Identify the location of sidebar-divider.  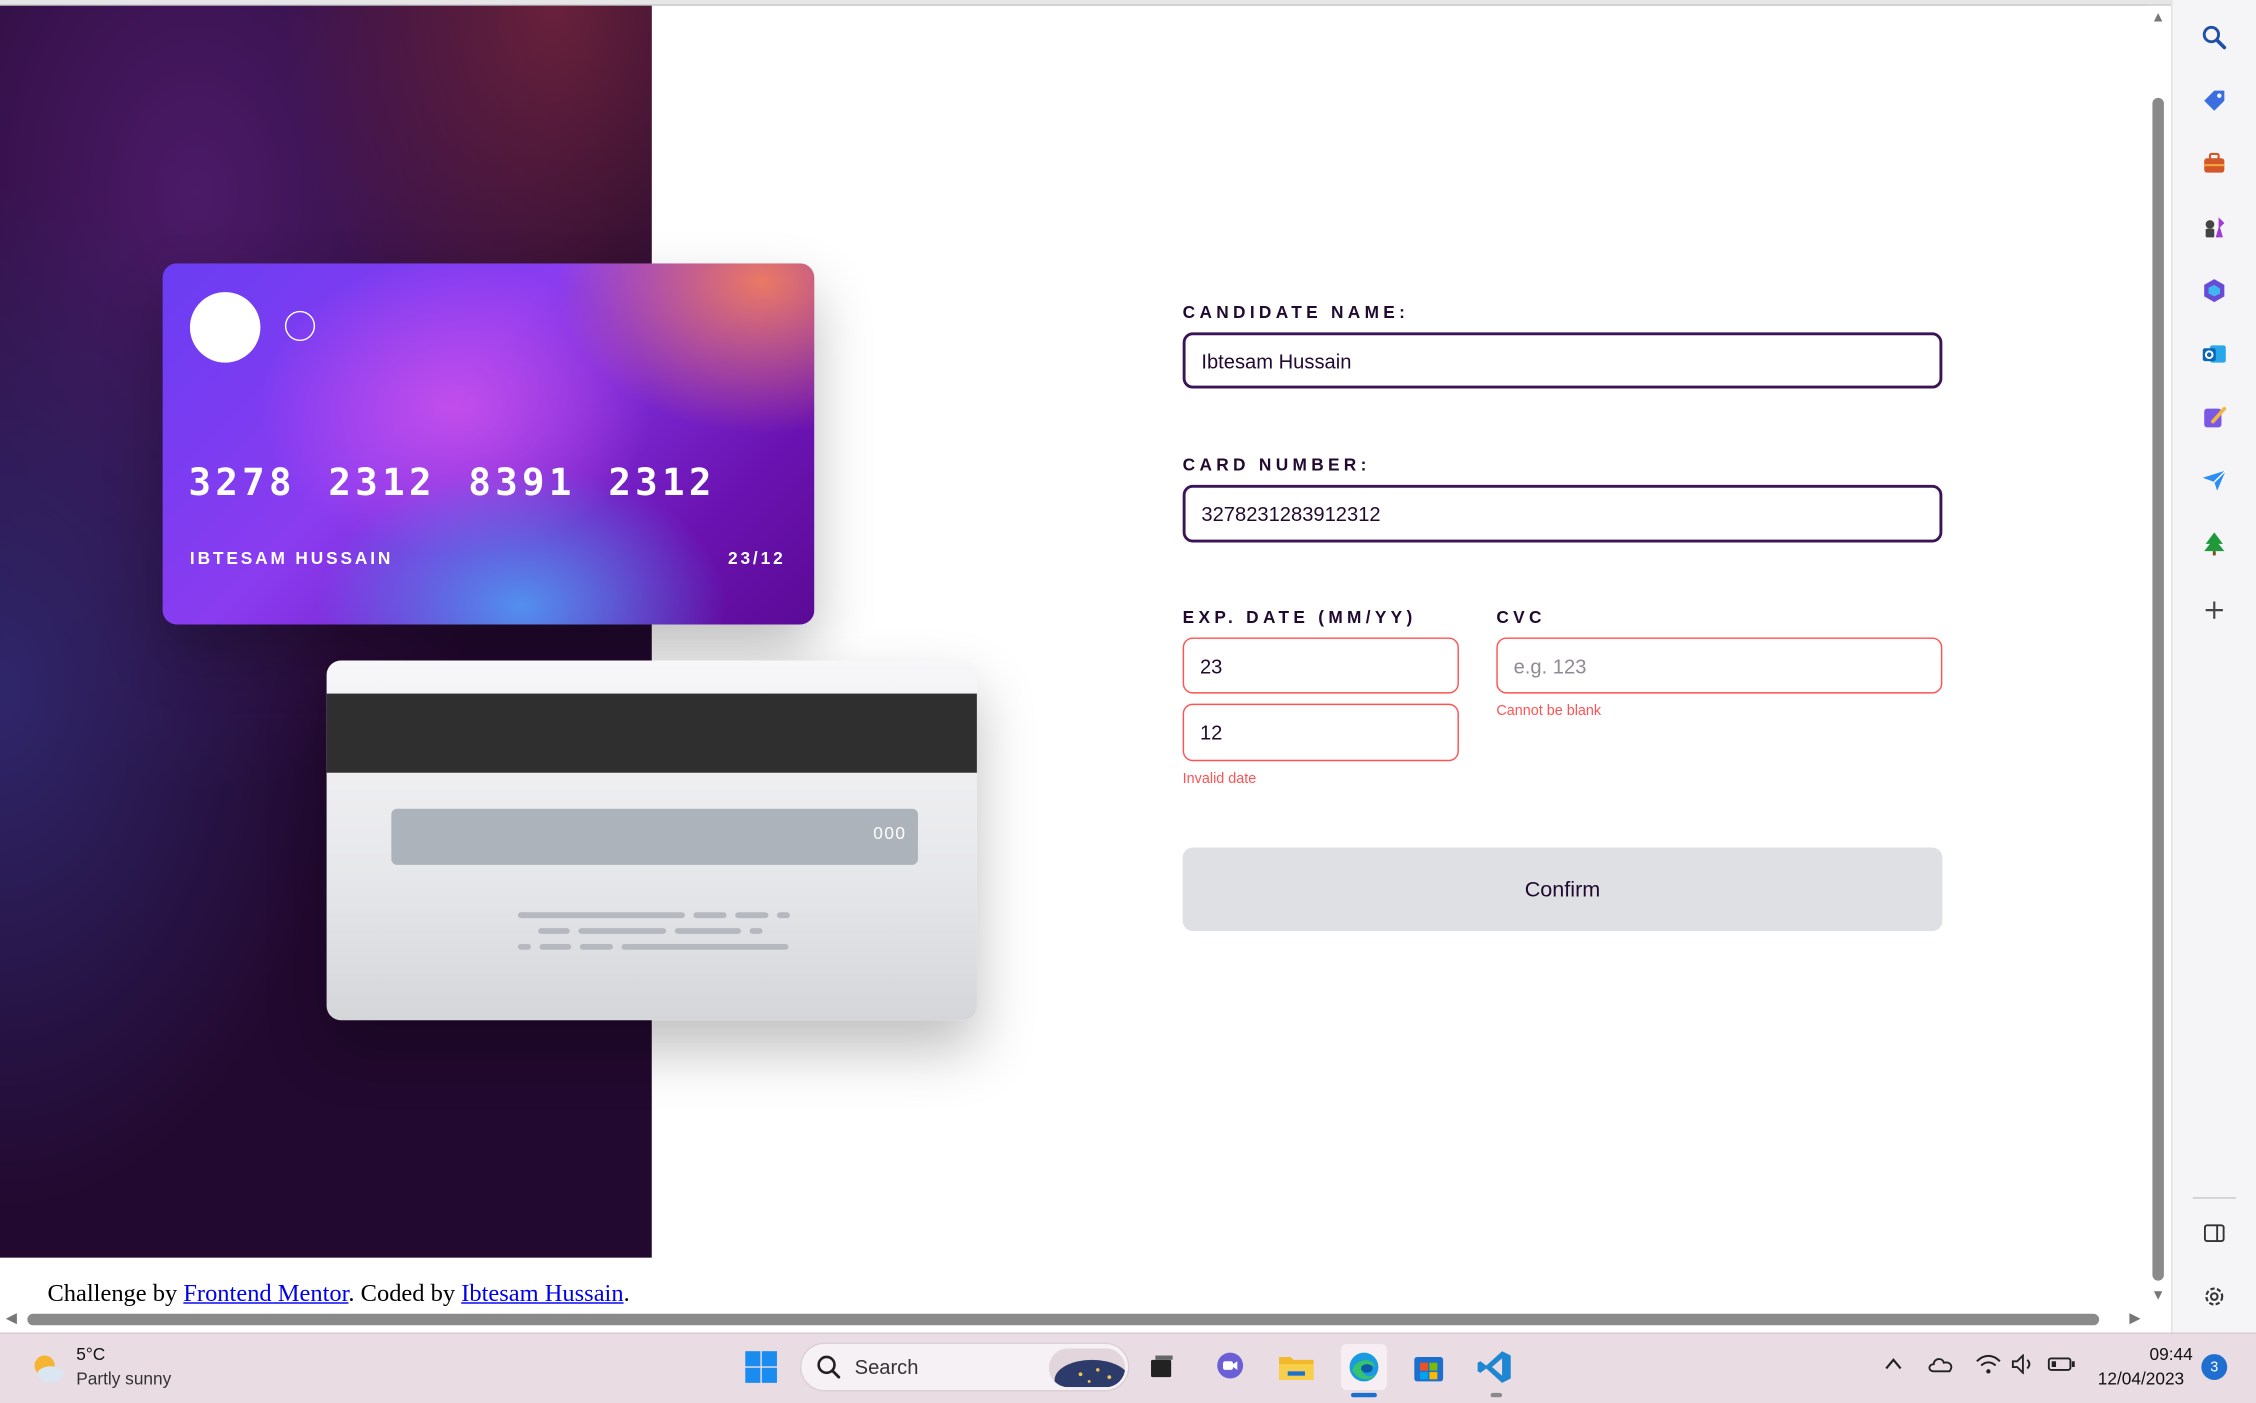
(2214, 1198).